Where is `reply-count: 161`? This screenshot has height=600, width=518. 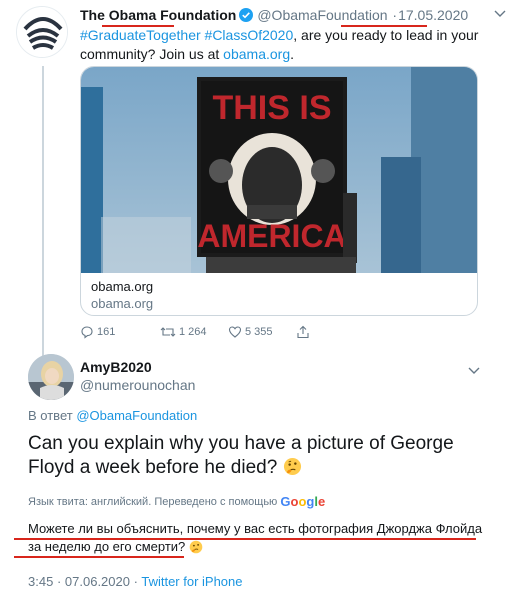
reply-count: 161 is located at coordinates (106, 332).